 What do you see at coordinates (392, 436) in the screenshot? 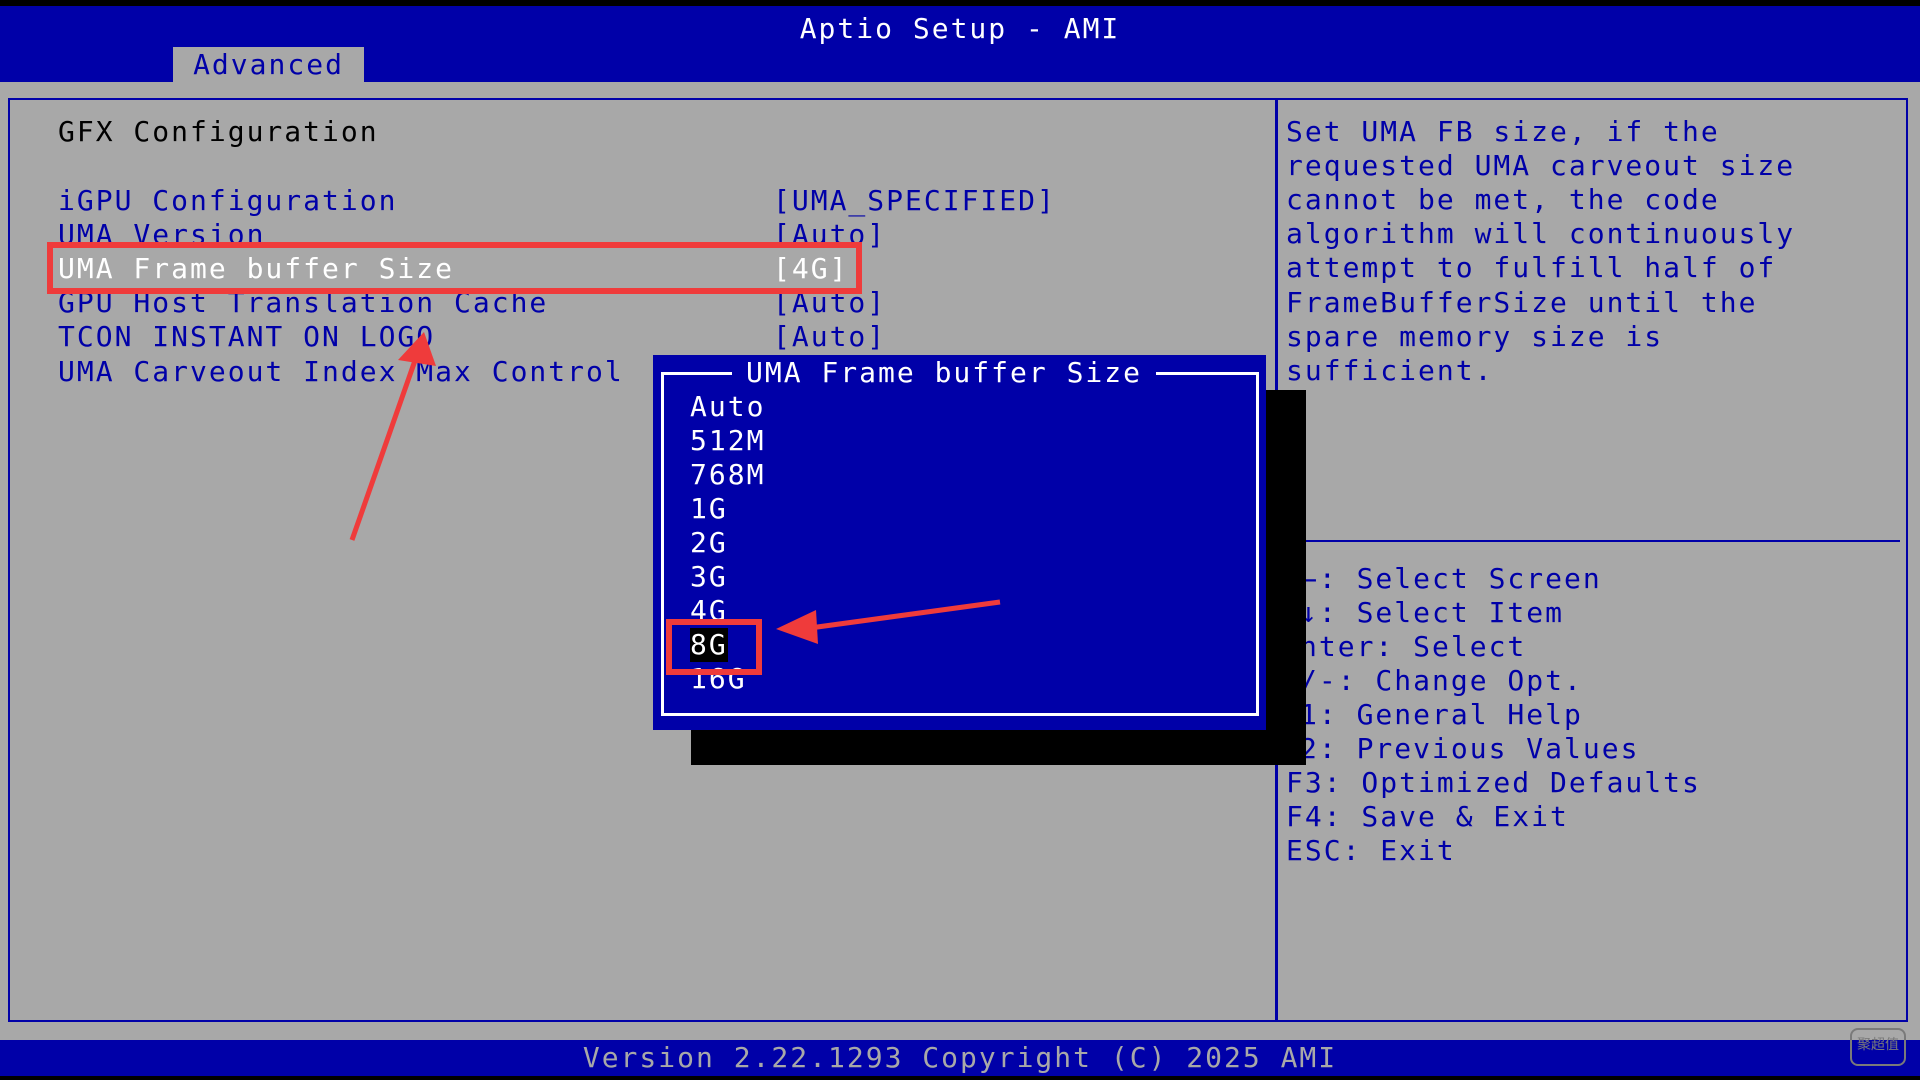
I see `annotation-arrow-up` at bounding box center [392, 436].